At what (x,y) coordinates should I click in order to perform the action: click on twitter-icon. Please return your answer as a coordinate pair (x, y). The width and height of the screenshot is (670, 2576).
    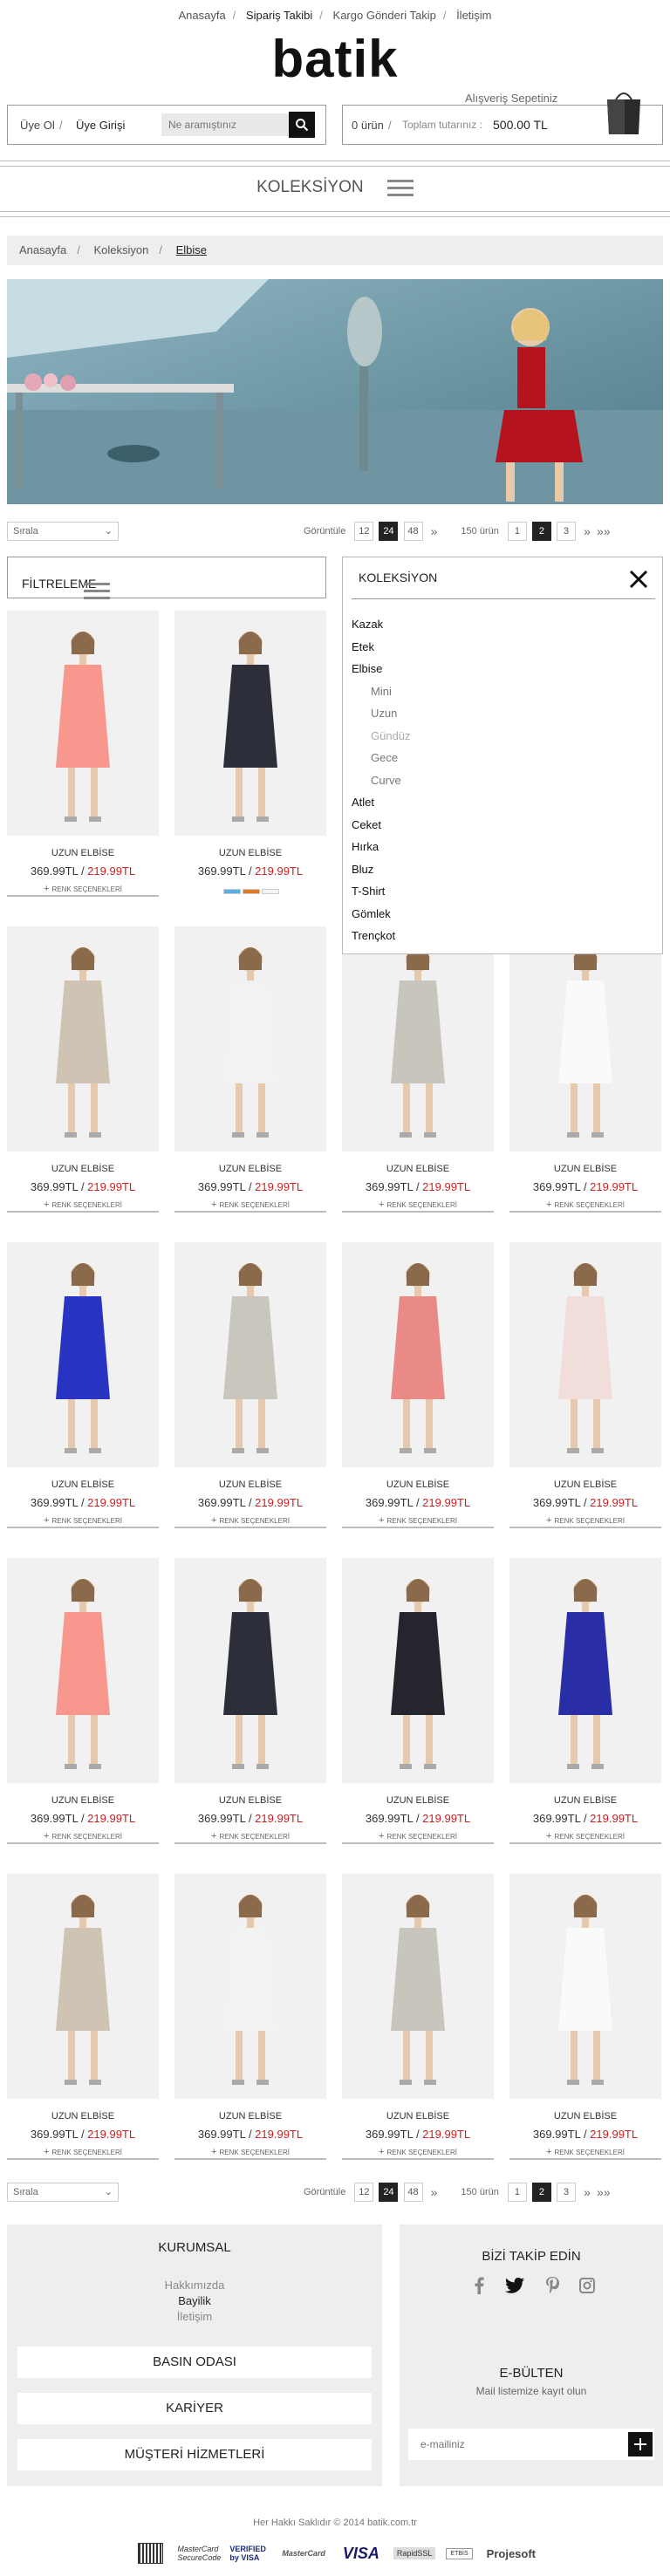
    Looking at the image, I should click on (515, 2285).